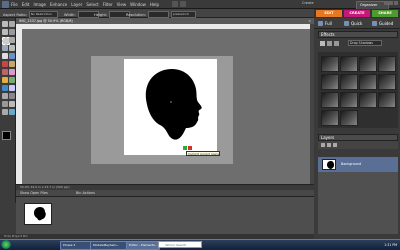  I want to click on layers-list-area, so click(358, 203).